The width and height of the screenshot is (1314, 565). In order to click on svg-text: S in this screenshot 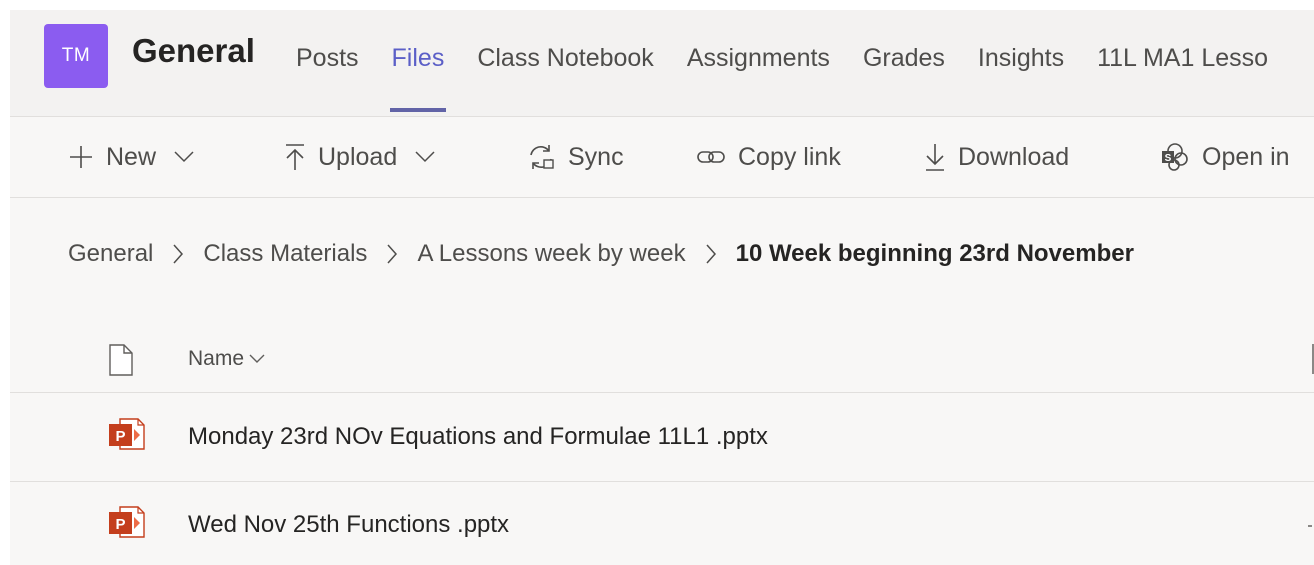, I will do `click(1168, 158)`.